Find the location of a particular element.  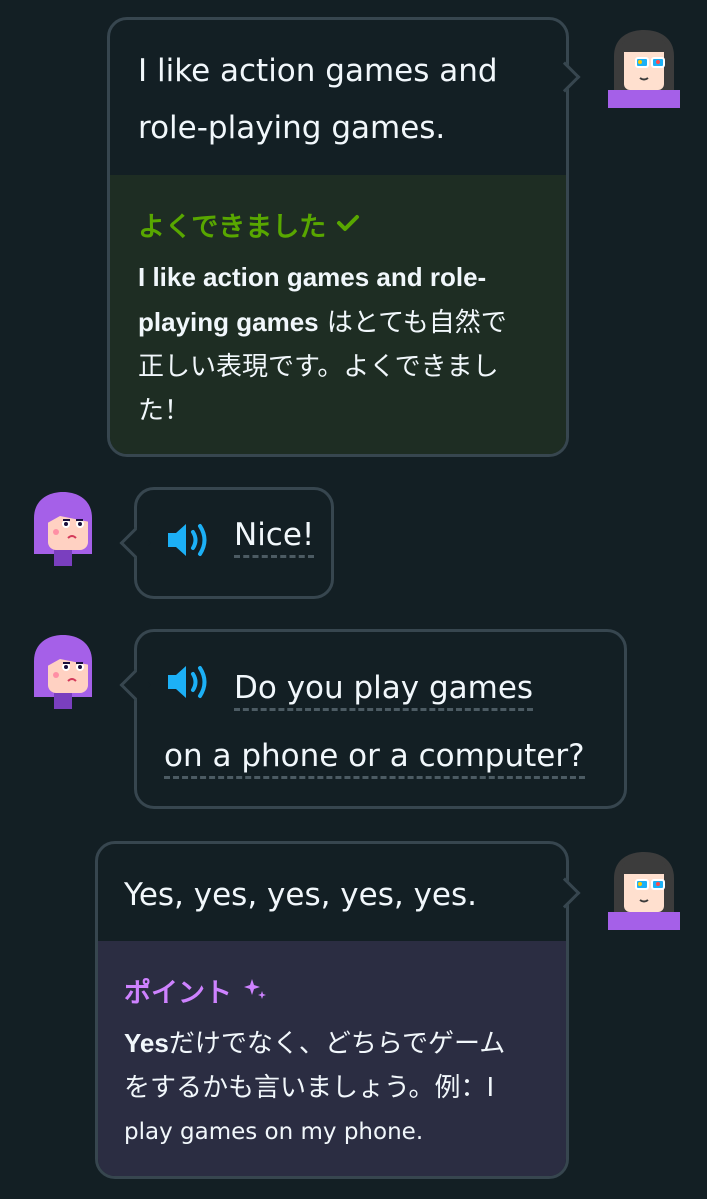

message-text: Yes, yes, yes, yes, yes. is located at coordinates (300, 895).